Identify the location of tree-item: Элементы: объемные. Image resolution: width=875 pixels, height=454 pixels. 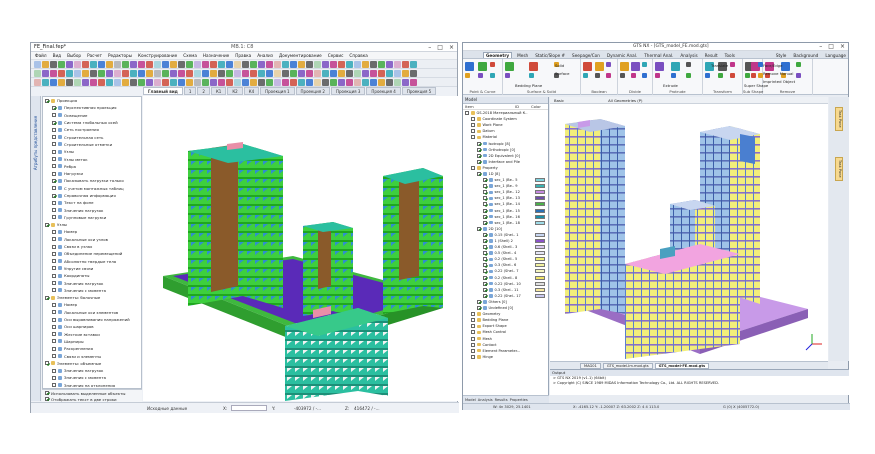
(92, 363).